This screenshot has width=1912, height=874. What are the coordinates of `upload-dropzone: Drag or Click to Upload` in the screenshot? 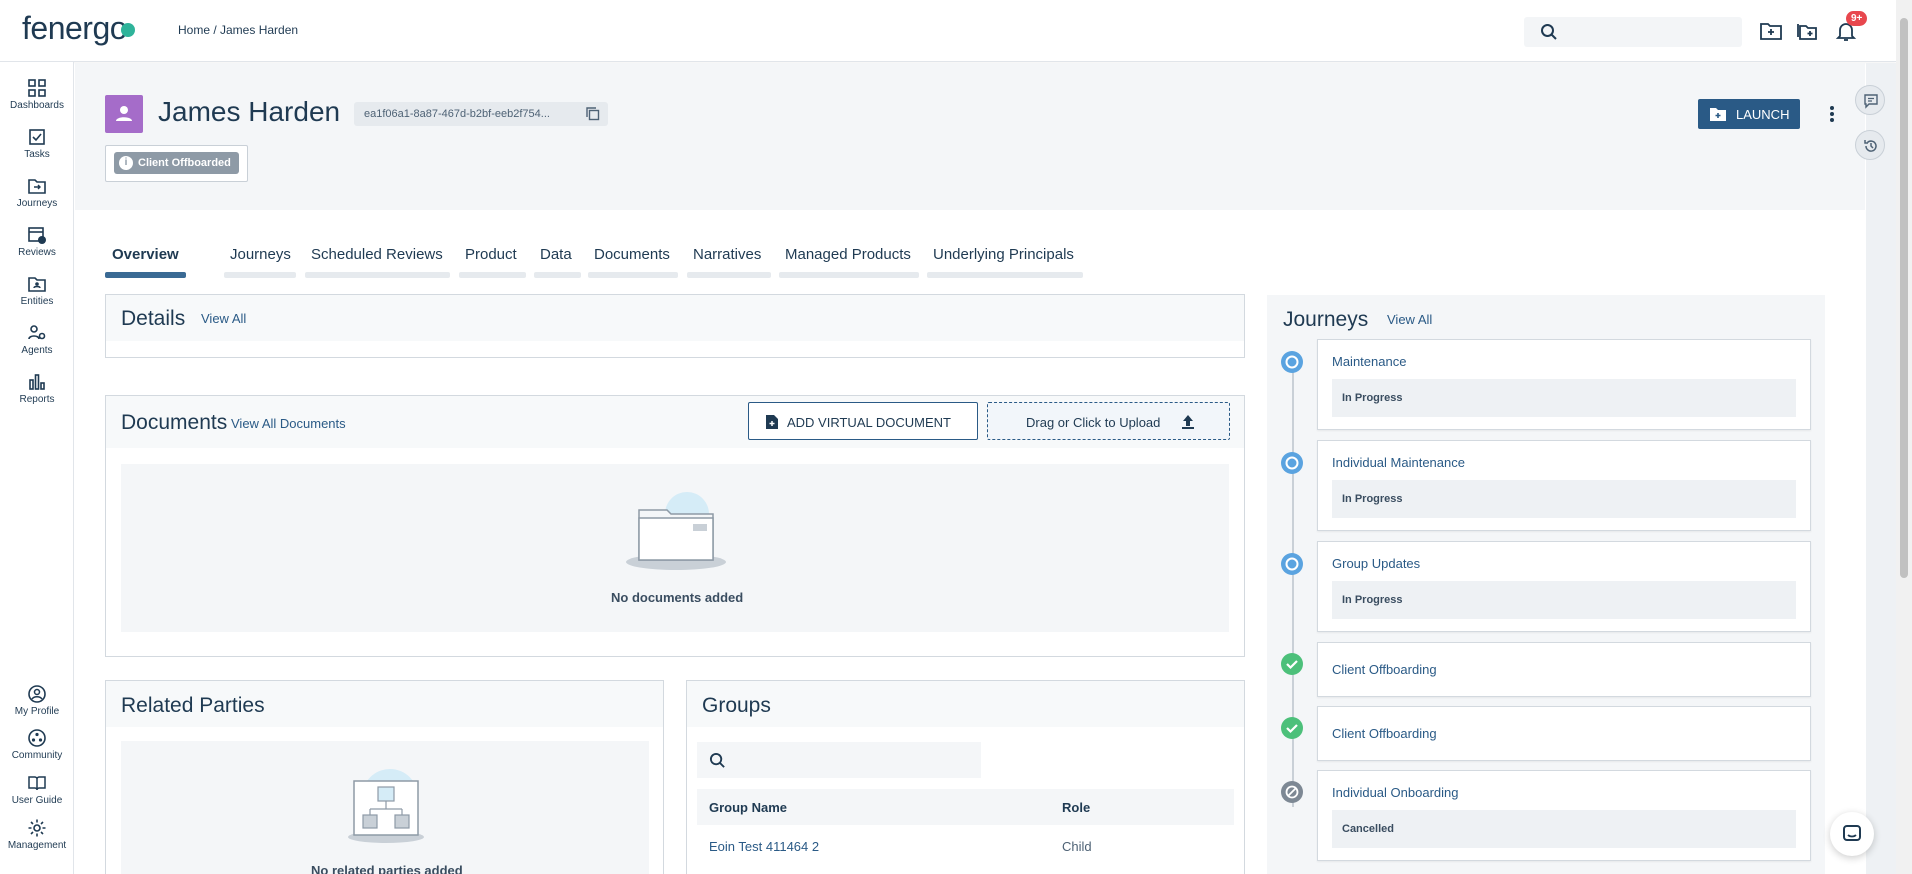 It's located at (1108, 421).